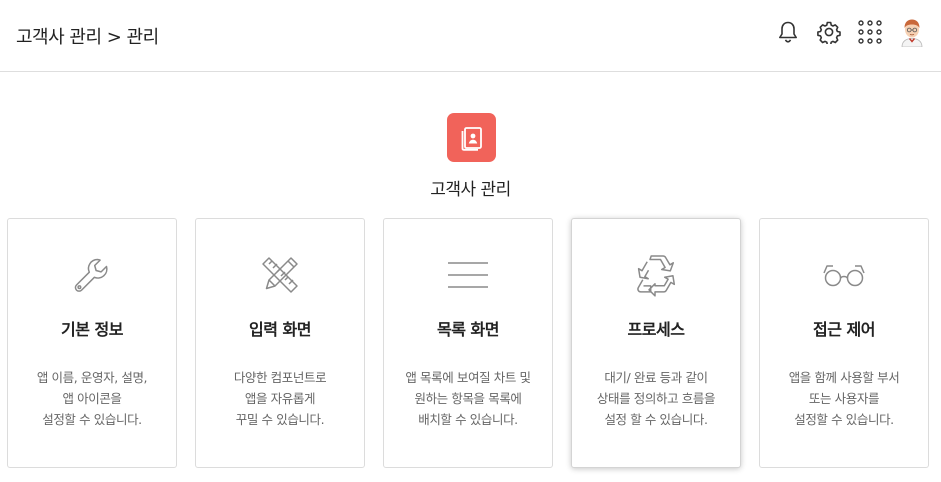 The image size is (941, 482). Describe the element at coordinates (788, 32) in the screenshot. I see `bell-icon` at that location.